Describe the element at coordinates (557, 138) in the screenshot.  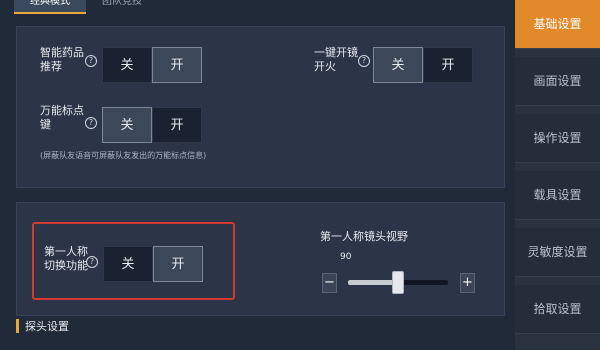
I see `sidebar-item-controls: 操作设置` at that location.